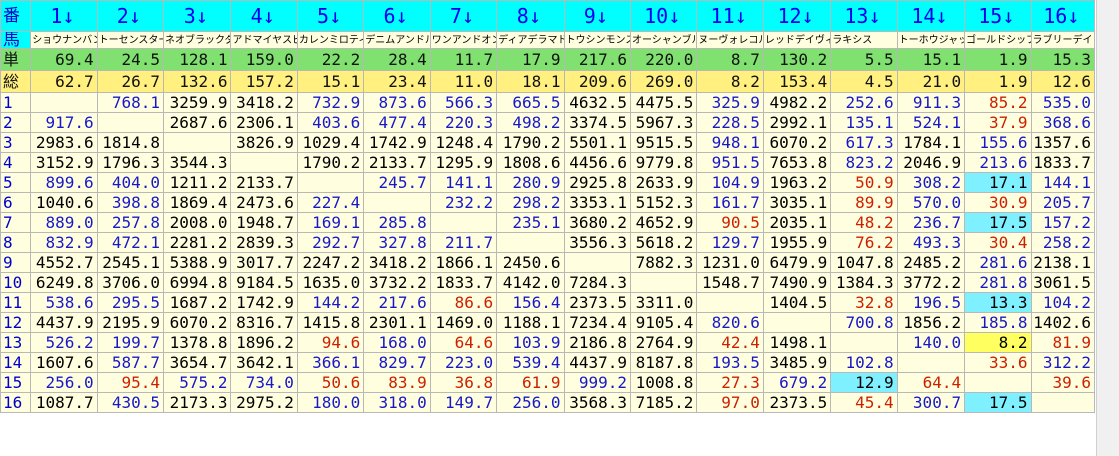  I want to click on odds-cell: 2138.1, so click(1063, 262).